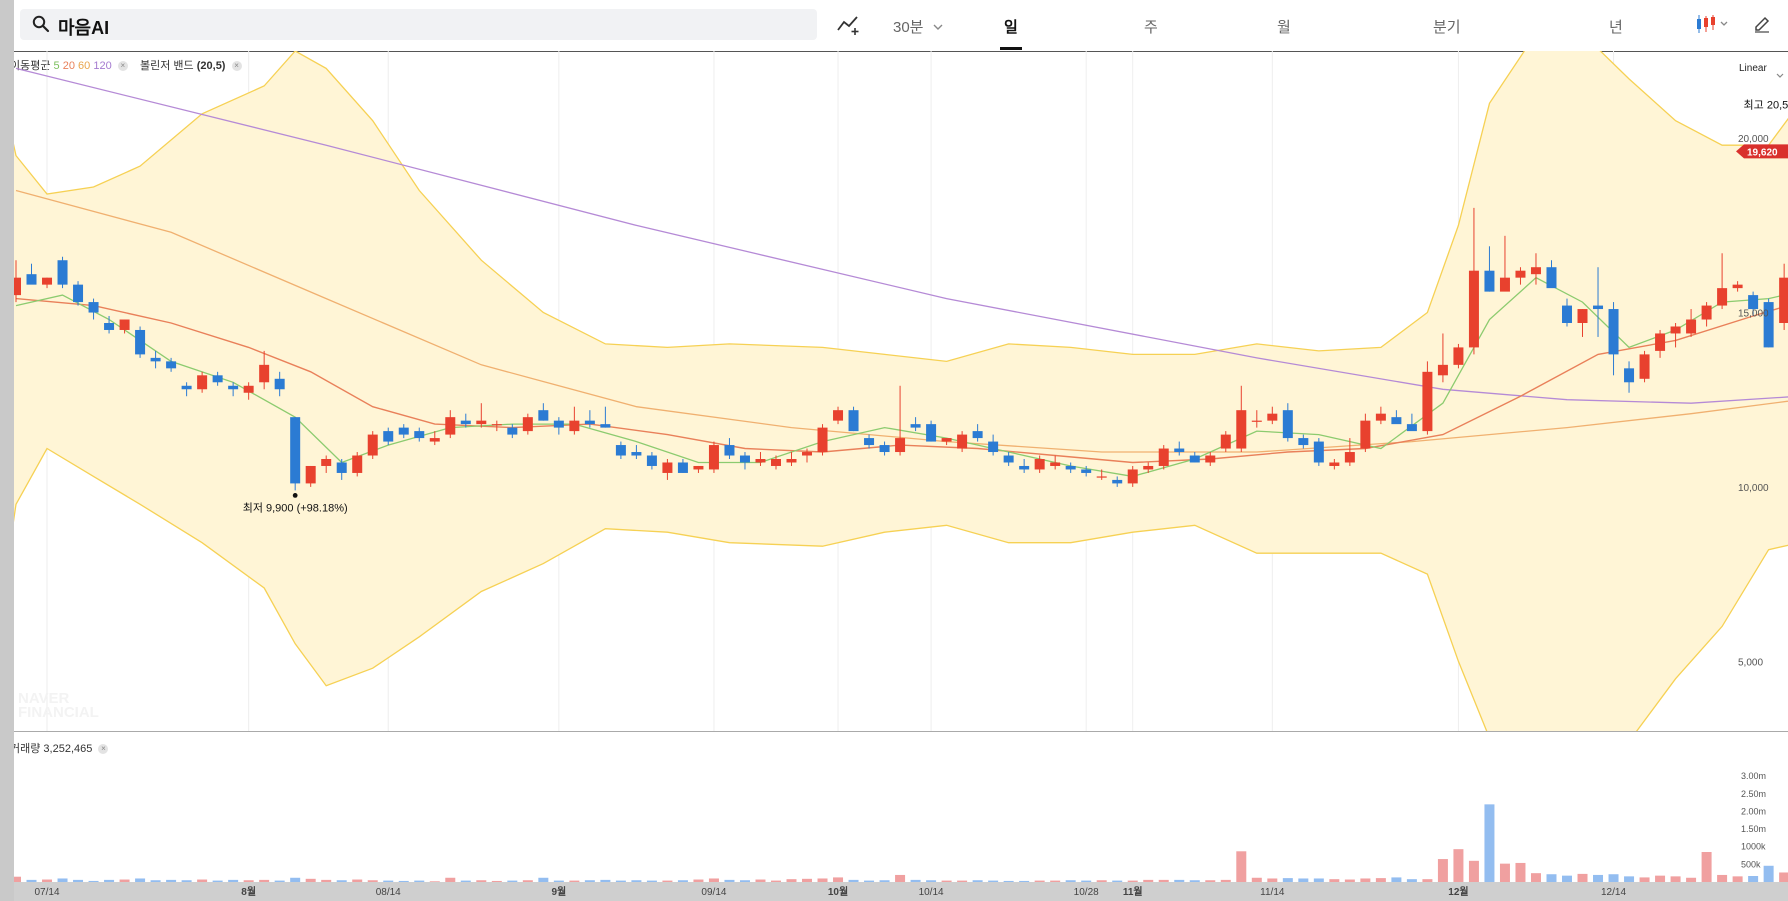  Describe the element at coordinates (388, 892) in the screenshot. I see `x-tick-label: 08/14` at that location.